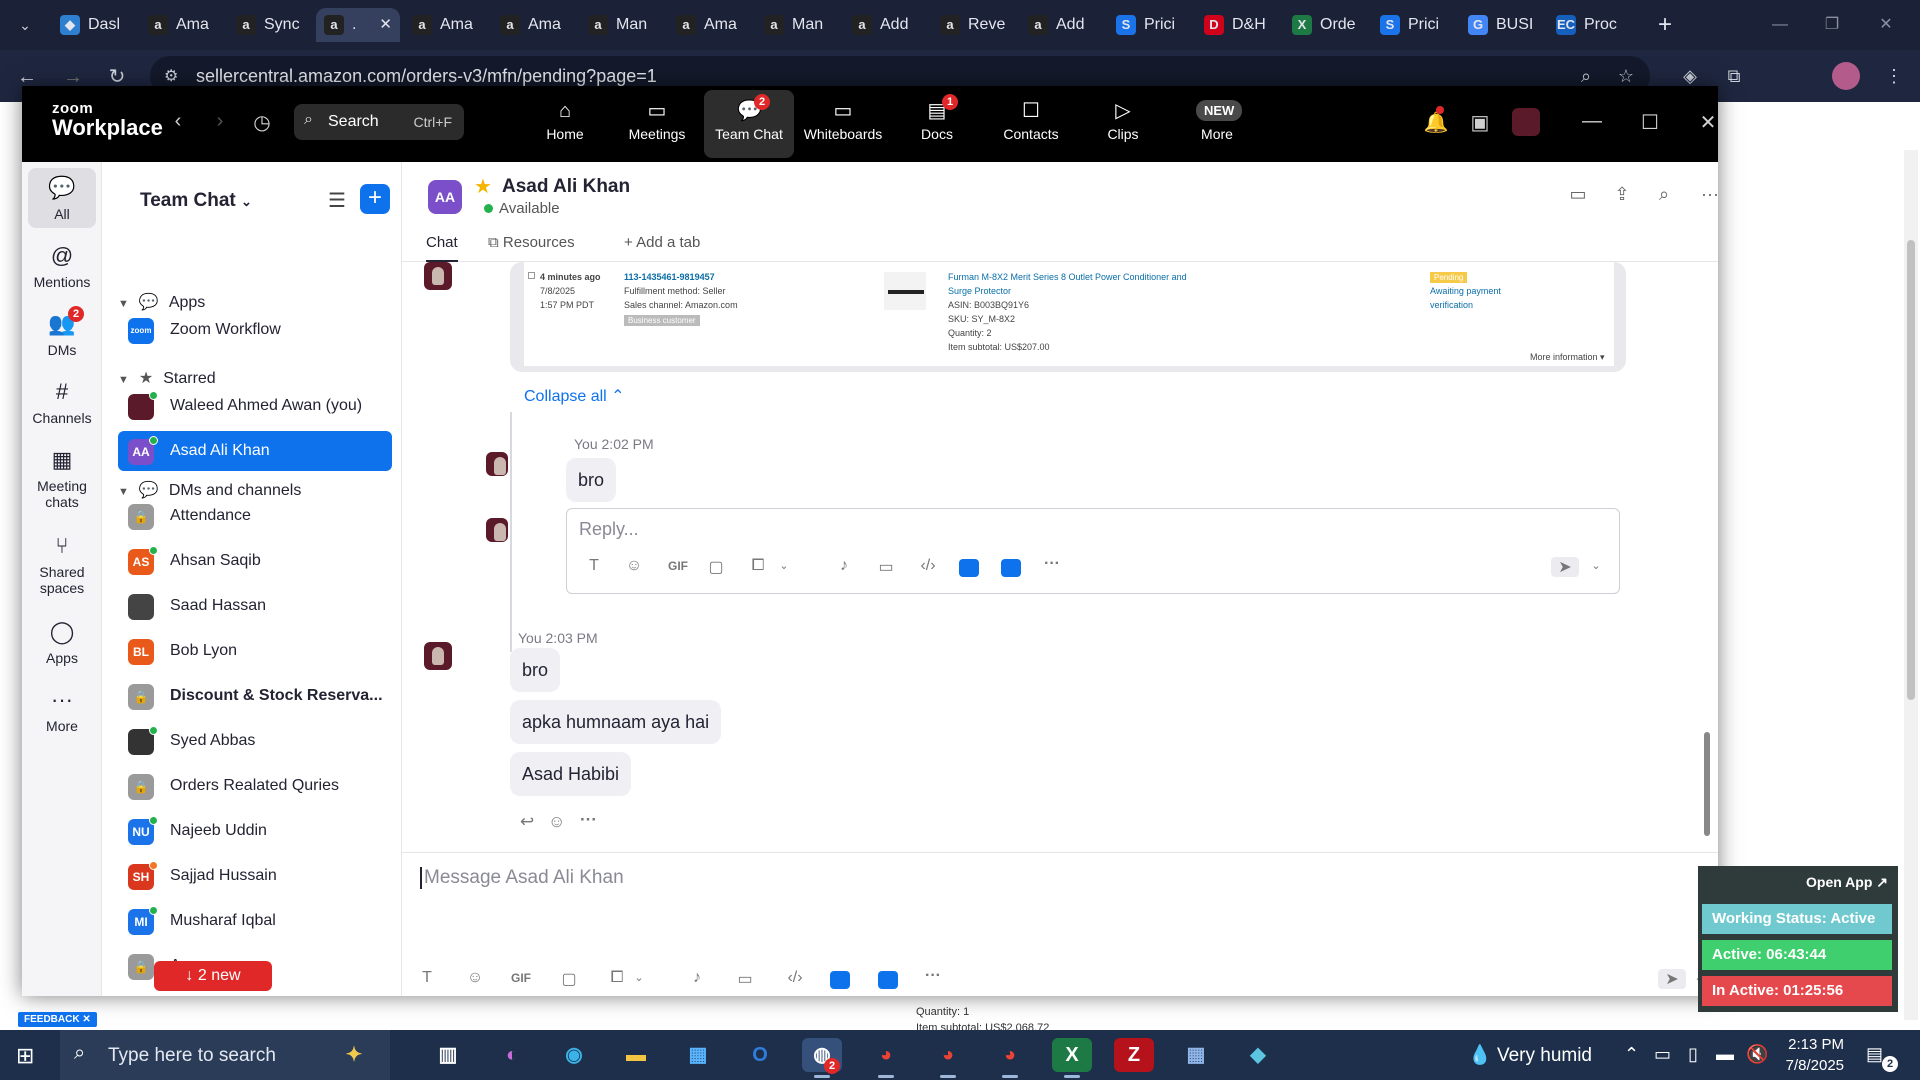  Describe the element at coordinates (1725, 1054) in the screenshot. I see `battery-icon: ▬` at that location.